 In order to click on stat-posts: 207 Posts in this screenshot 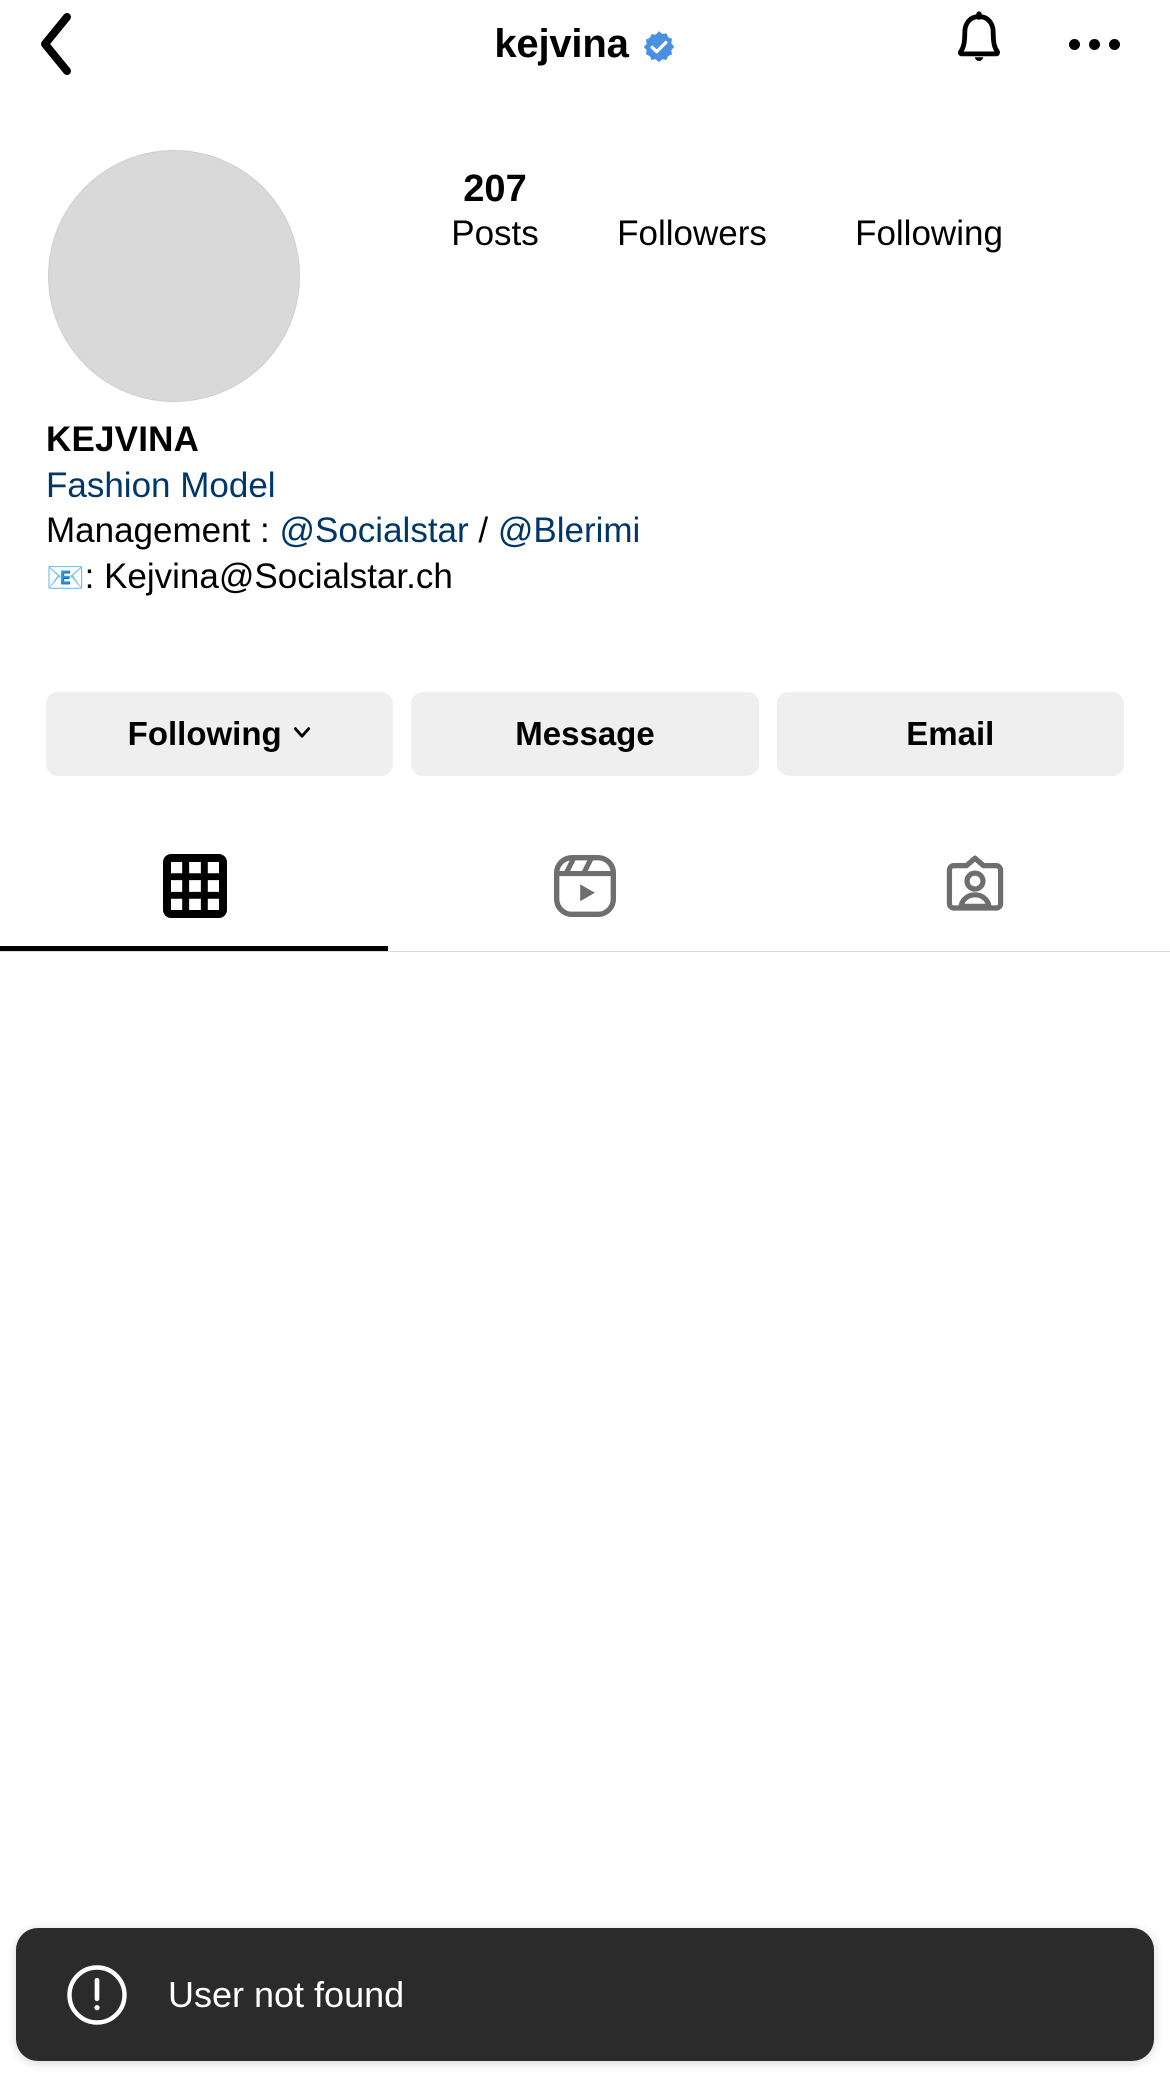, I will do `click(495, 212)`.